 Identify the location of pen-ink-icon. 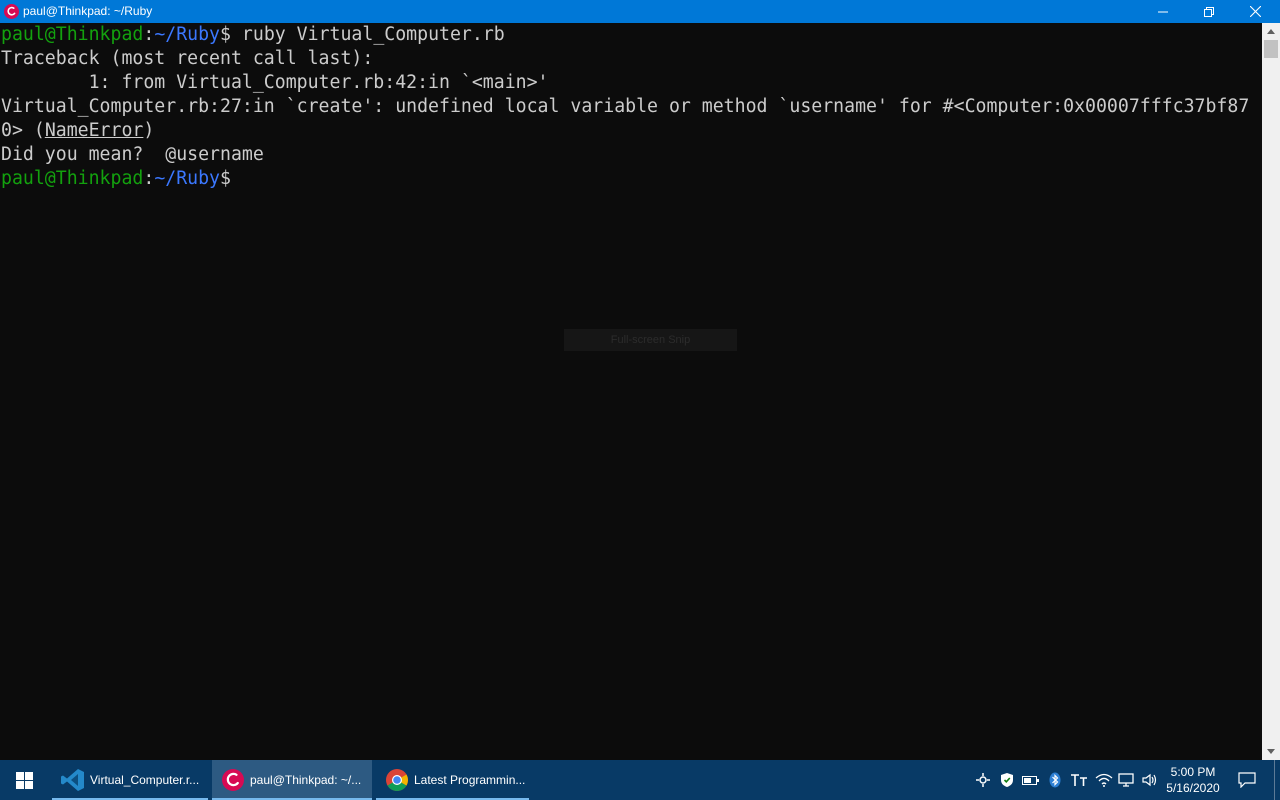
(1079, 780).